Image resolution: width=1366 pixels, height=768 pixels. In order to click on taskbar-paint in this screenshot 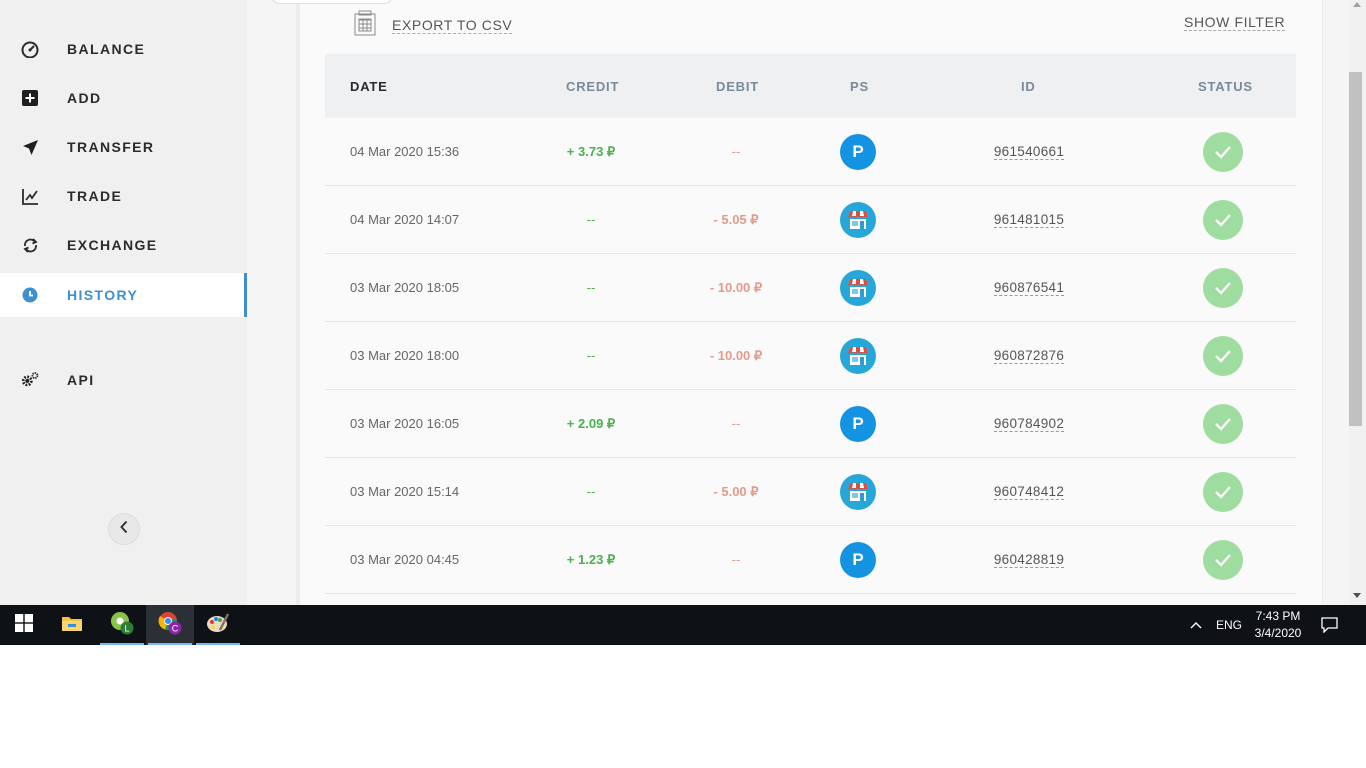, I will do `click(218, 625)`.